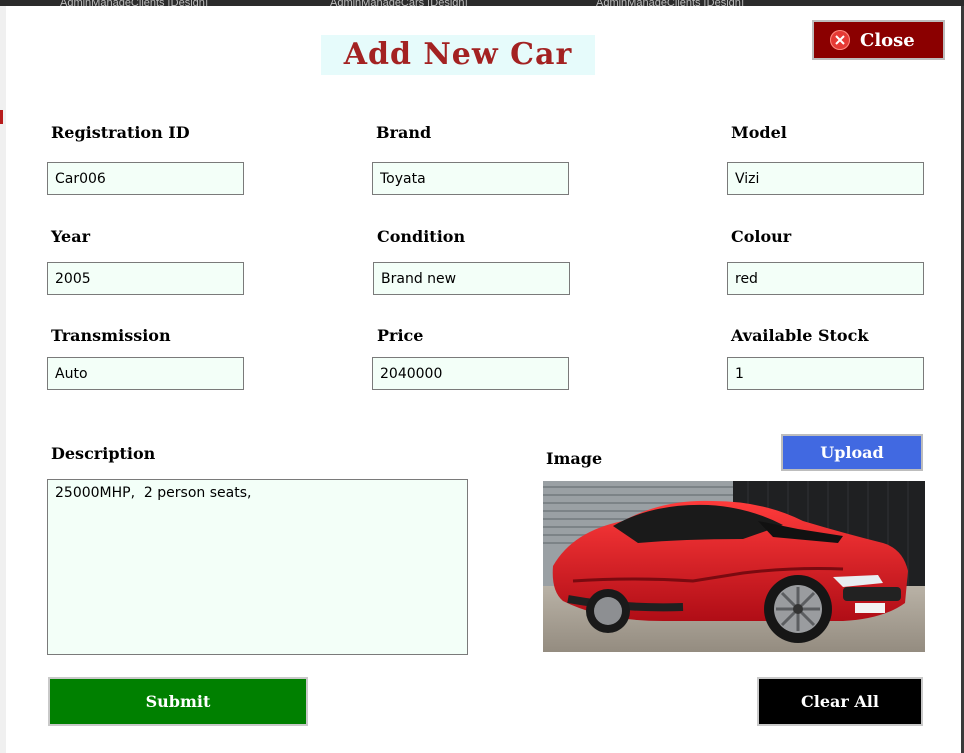 The image size is (964, 753). I want to click on brand-field, so click(470, 178).